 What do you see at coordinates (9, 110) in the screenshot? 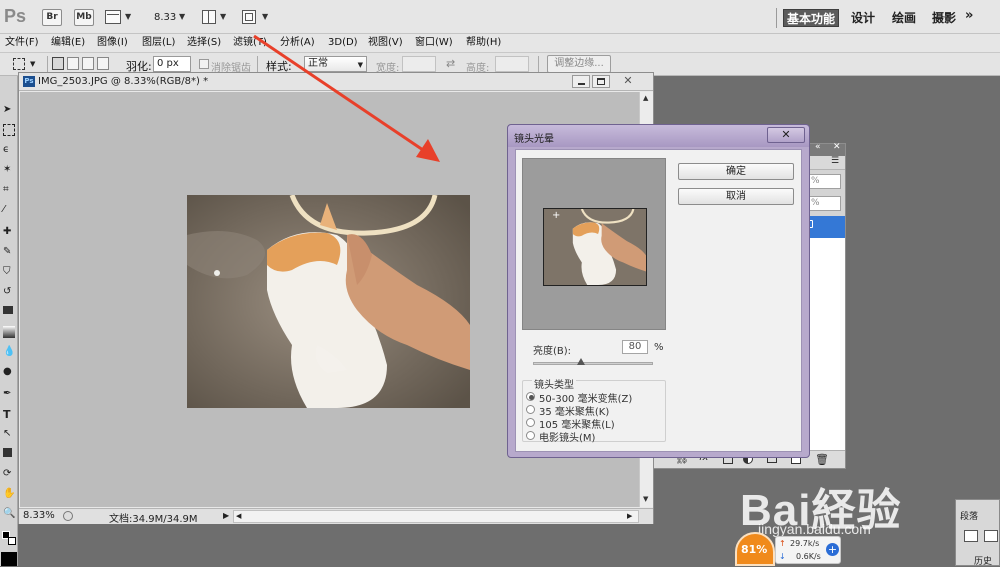
I see `move-tool-icon: ➤` at bounding box center [9, 110].